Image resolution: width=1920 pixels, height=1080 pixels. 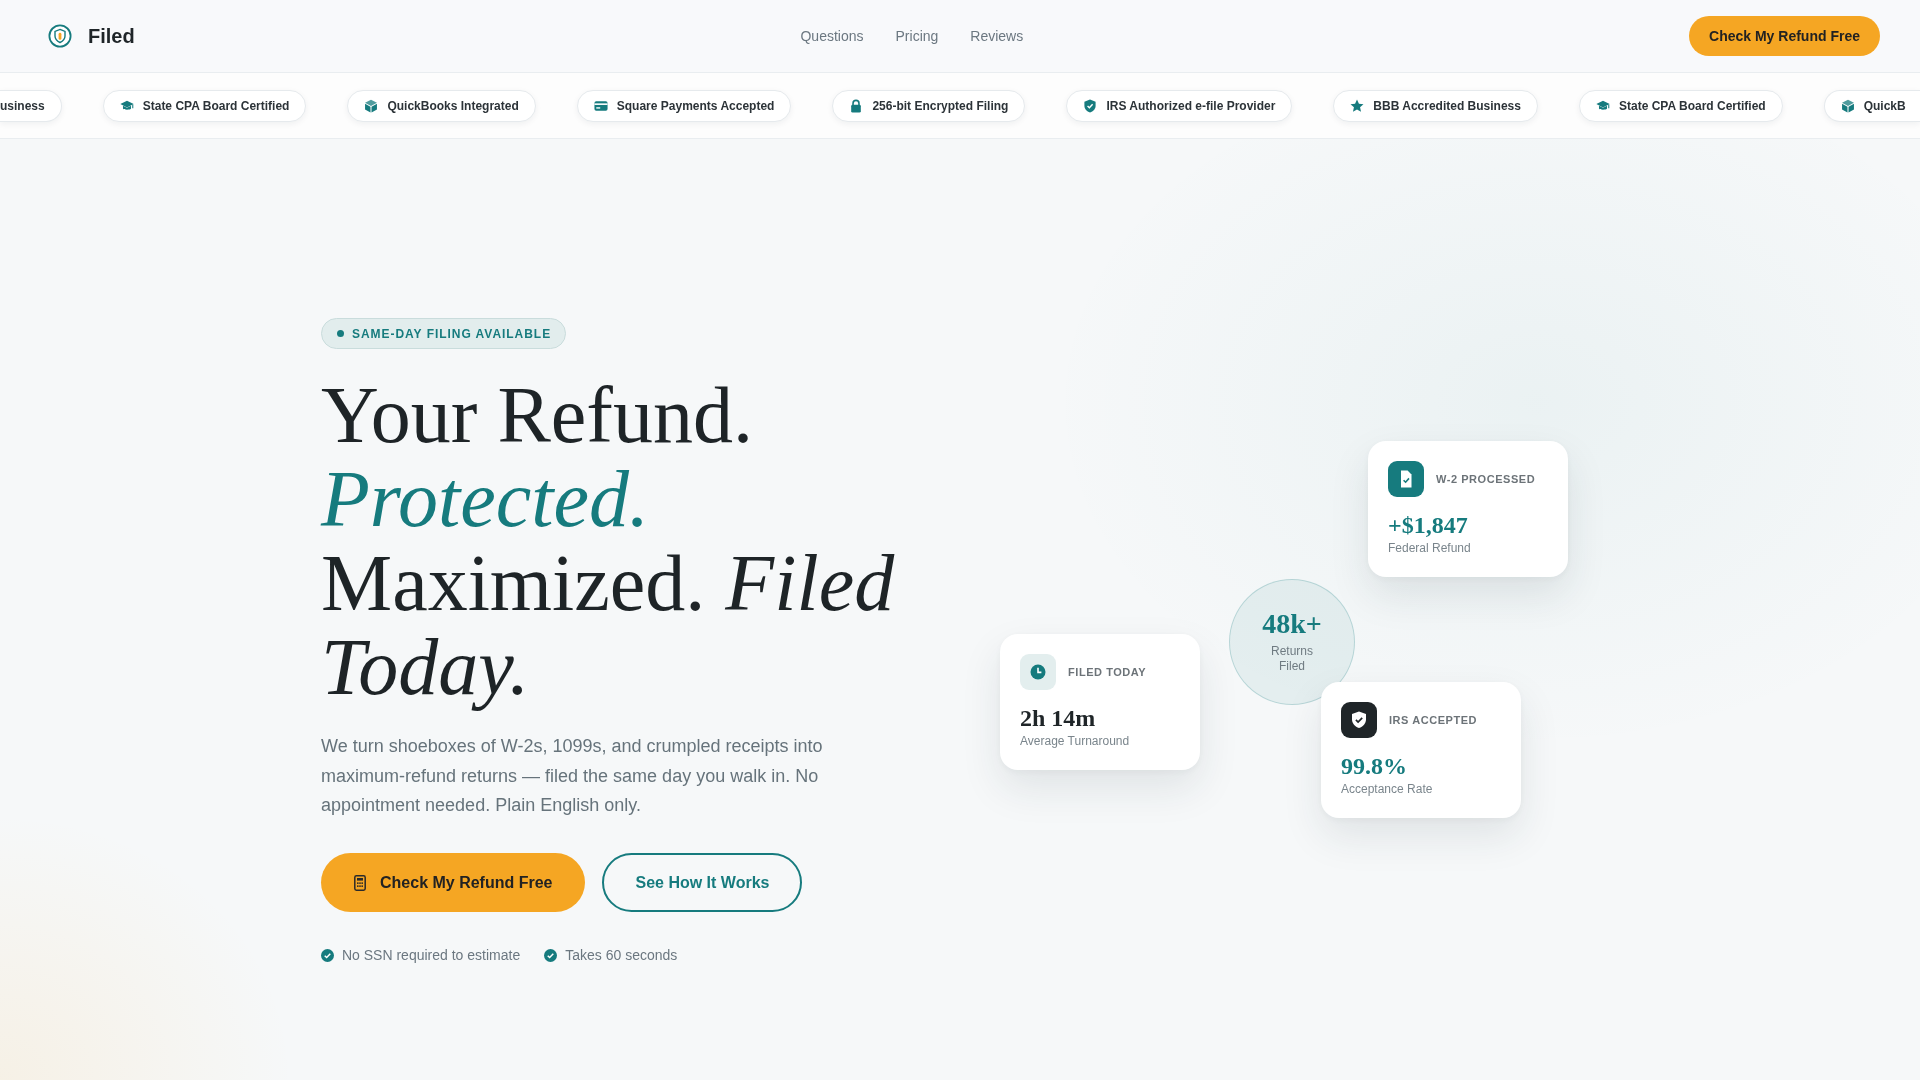 I want to click on brand-name: Filed, so click(x=111, y=36).